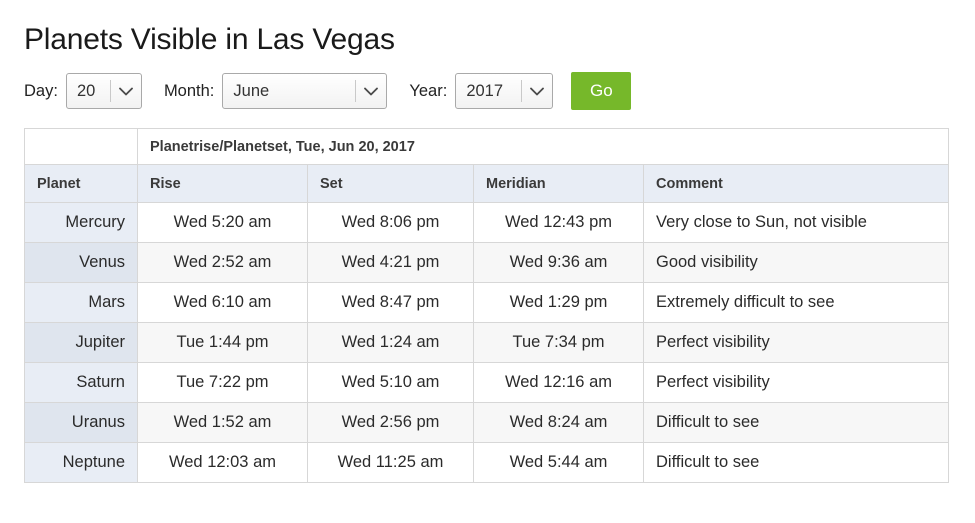 This screenshot has width=975, height=523. Describe the element at coordinates (390, 262) in the screenshot. I see `cell-set: Wed 4:21 pm` at that location.